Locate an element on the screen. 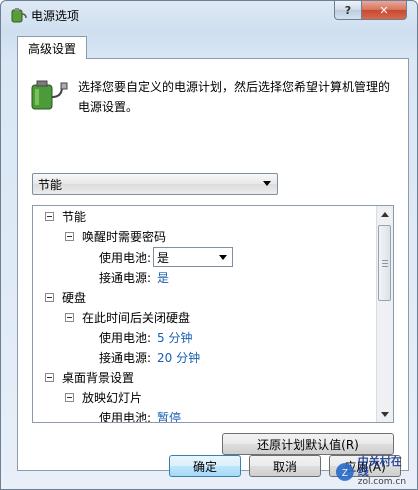 This screenshot has width=418, height=490. setting-disk-battery: 使用电池: 5 分钟 is located at coordinates (146, 337).